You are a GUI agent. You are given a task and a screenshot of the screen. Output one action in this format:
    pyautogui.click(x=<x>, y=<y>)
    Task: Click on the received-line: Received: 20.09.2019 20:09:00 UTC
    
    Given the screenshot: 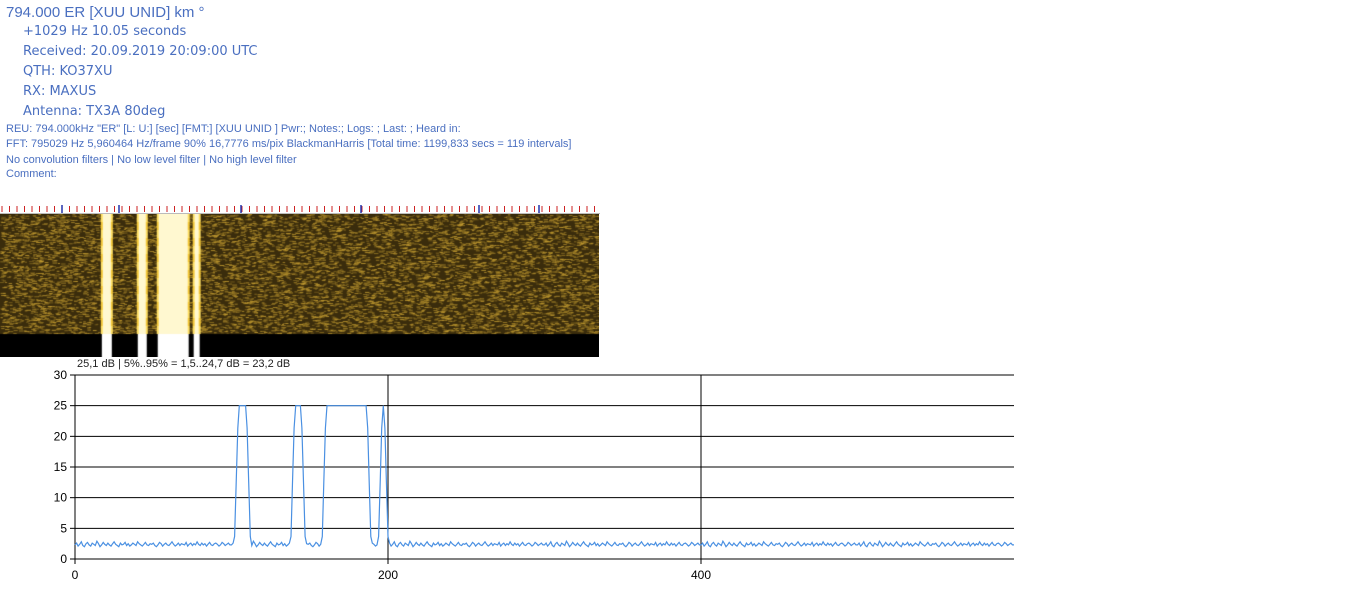 What is the action you would take?
    pyautogui.click(x=140, y=51)
    